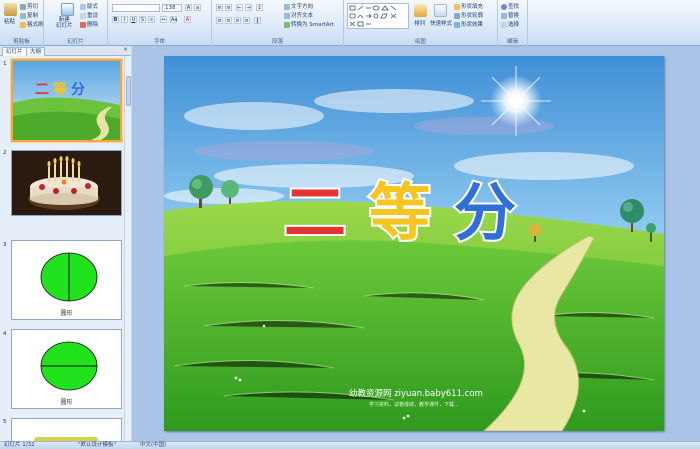 This screenshot has width=700, height=449. I want to click on new-slide-button: 新建 幻灯片, so click(64, 23).